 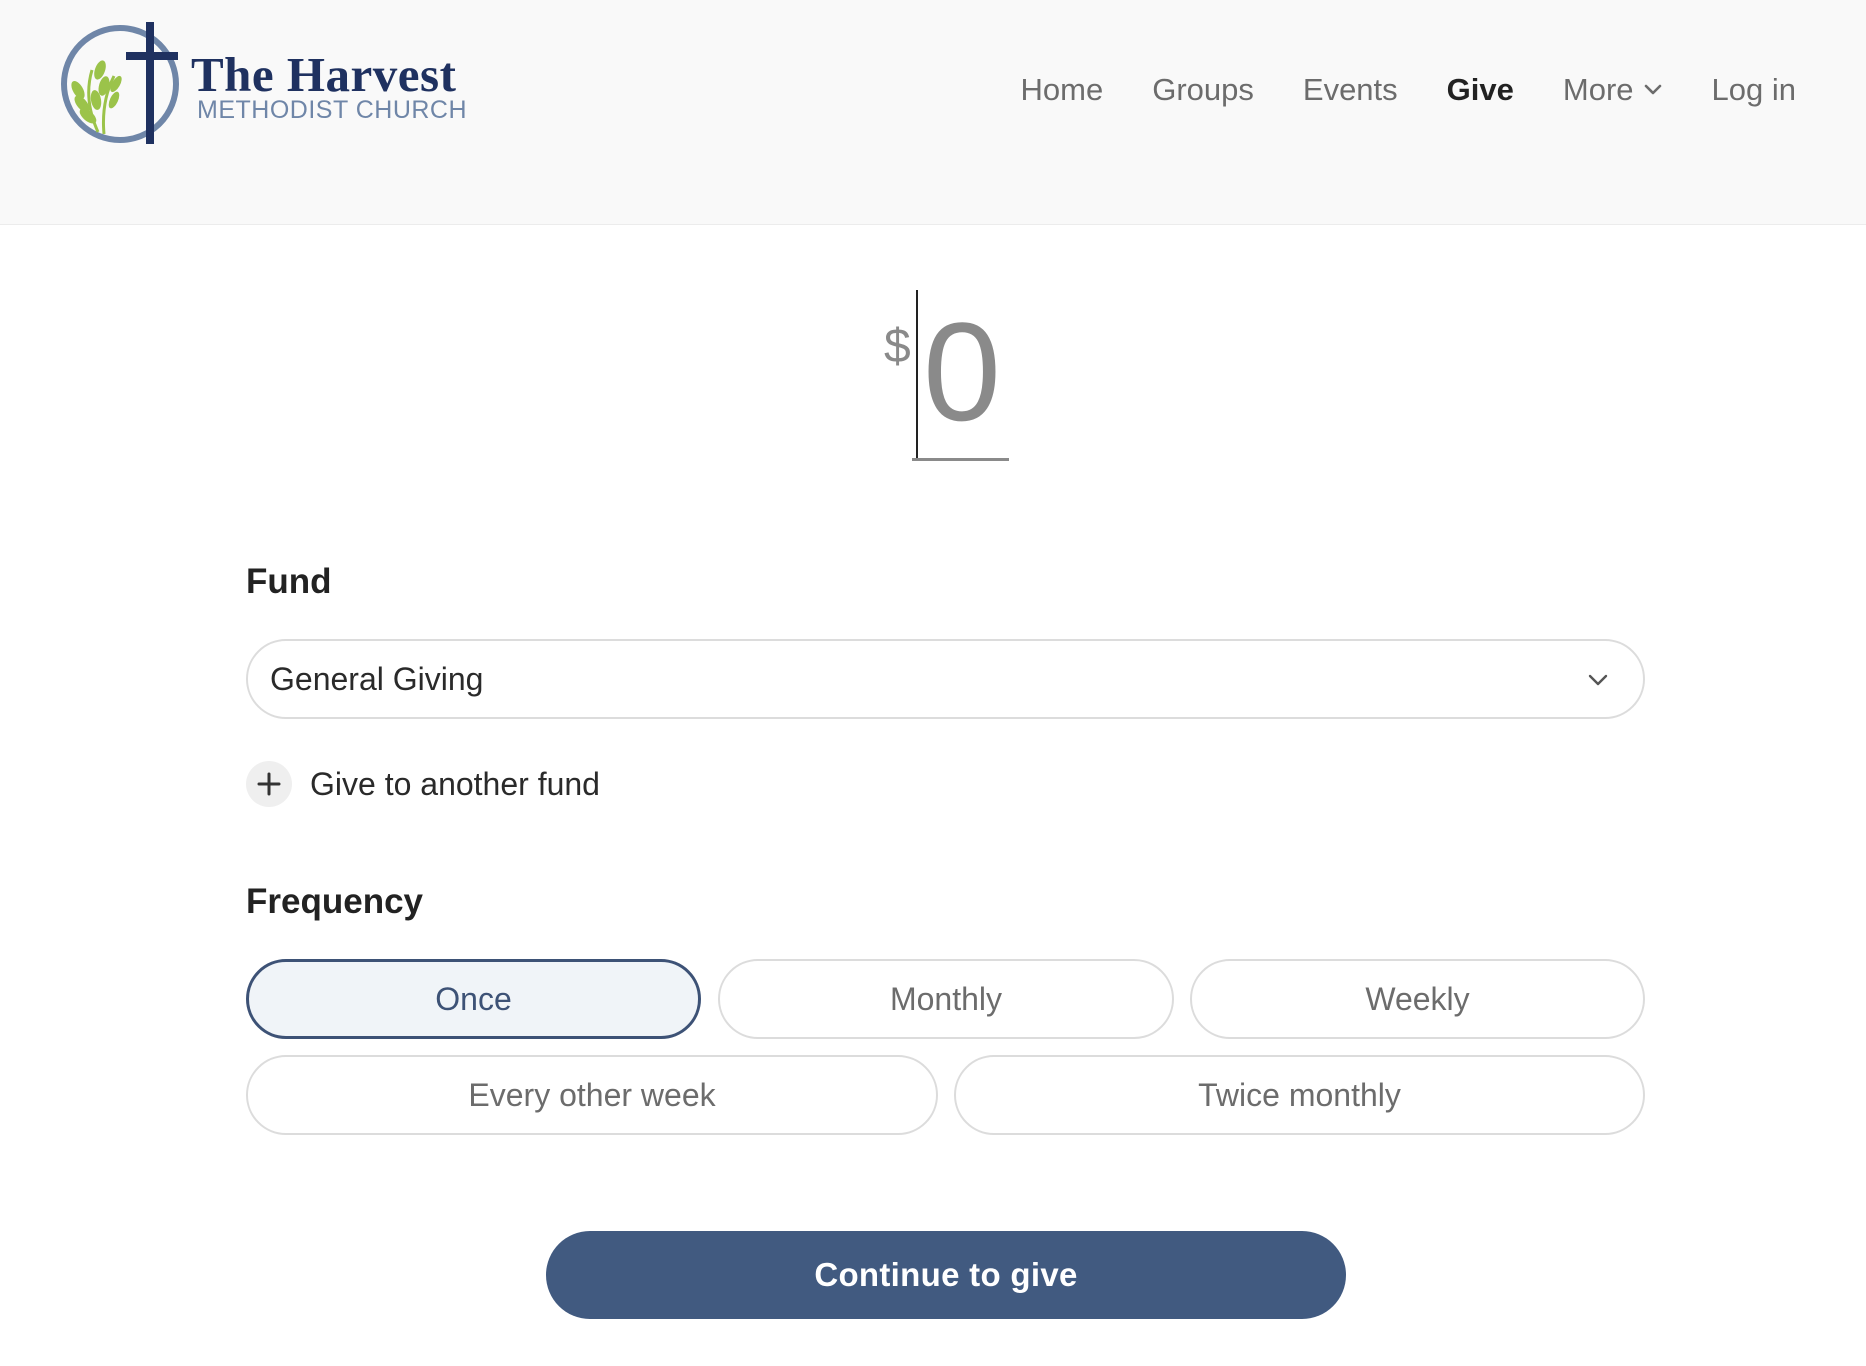 I want to click on frequency-twice-monthly-button: Twice monthly, so click(x=1299, y=1095).